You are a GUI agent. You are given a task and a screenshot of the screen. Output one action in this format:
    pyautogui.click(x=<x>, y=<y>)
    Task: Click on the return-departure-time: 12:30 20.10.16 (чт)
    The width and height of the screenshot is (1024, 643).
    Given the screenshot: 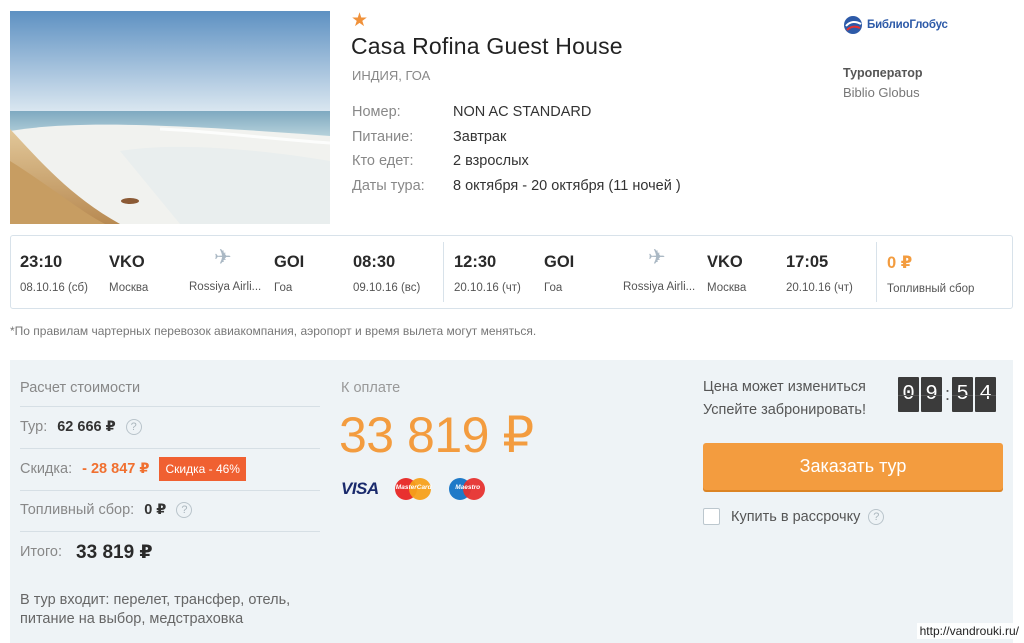 What is the action you would take?
    pyautogui.click(x=487, y=273)
    